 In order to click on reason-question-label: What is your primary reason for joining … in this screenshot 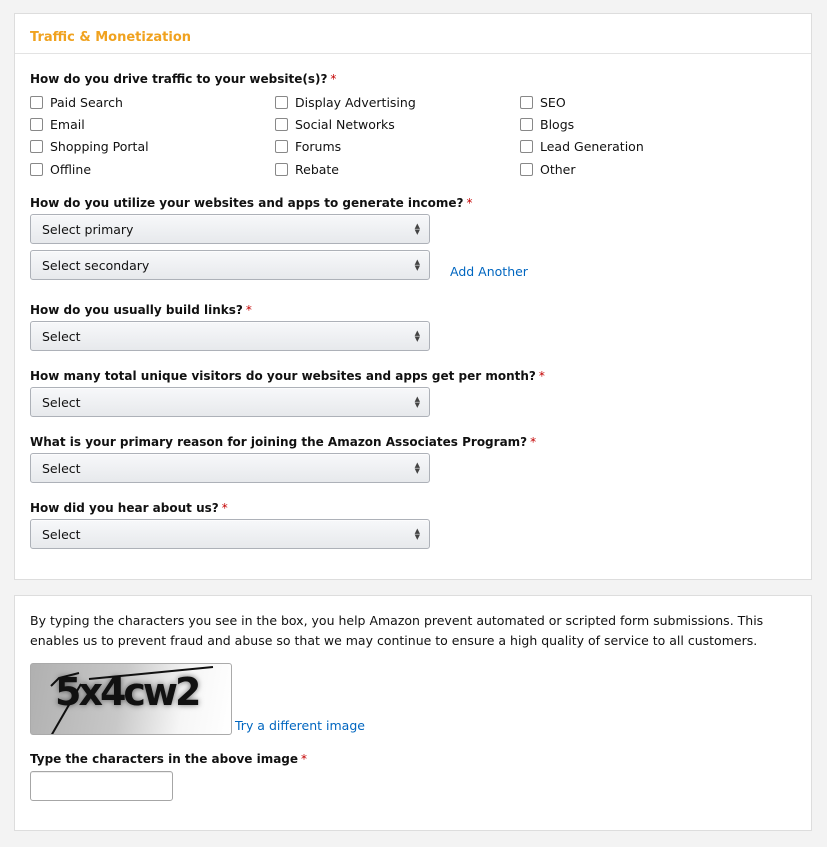, I will do `click(283, 442)`.